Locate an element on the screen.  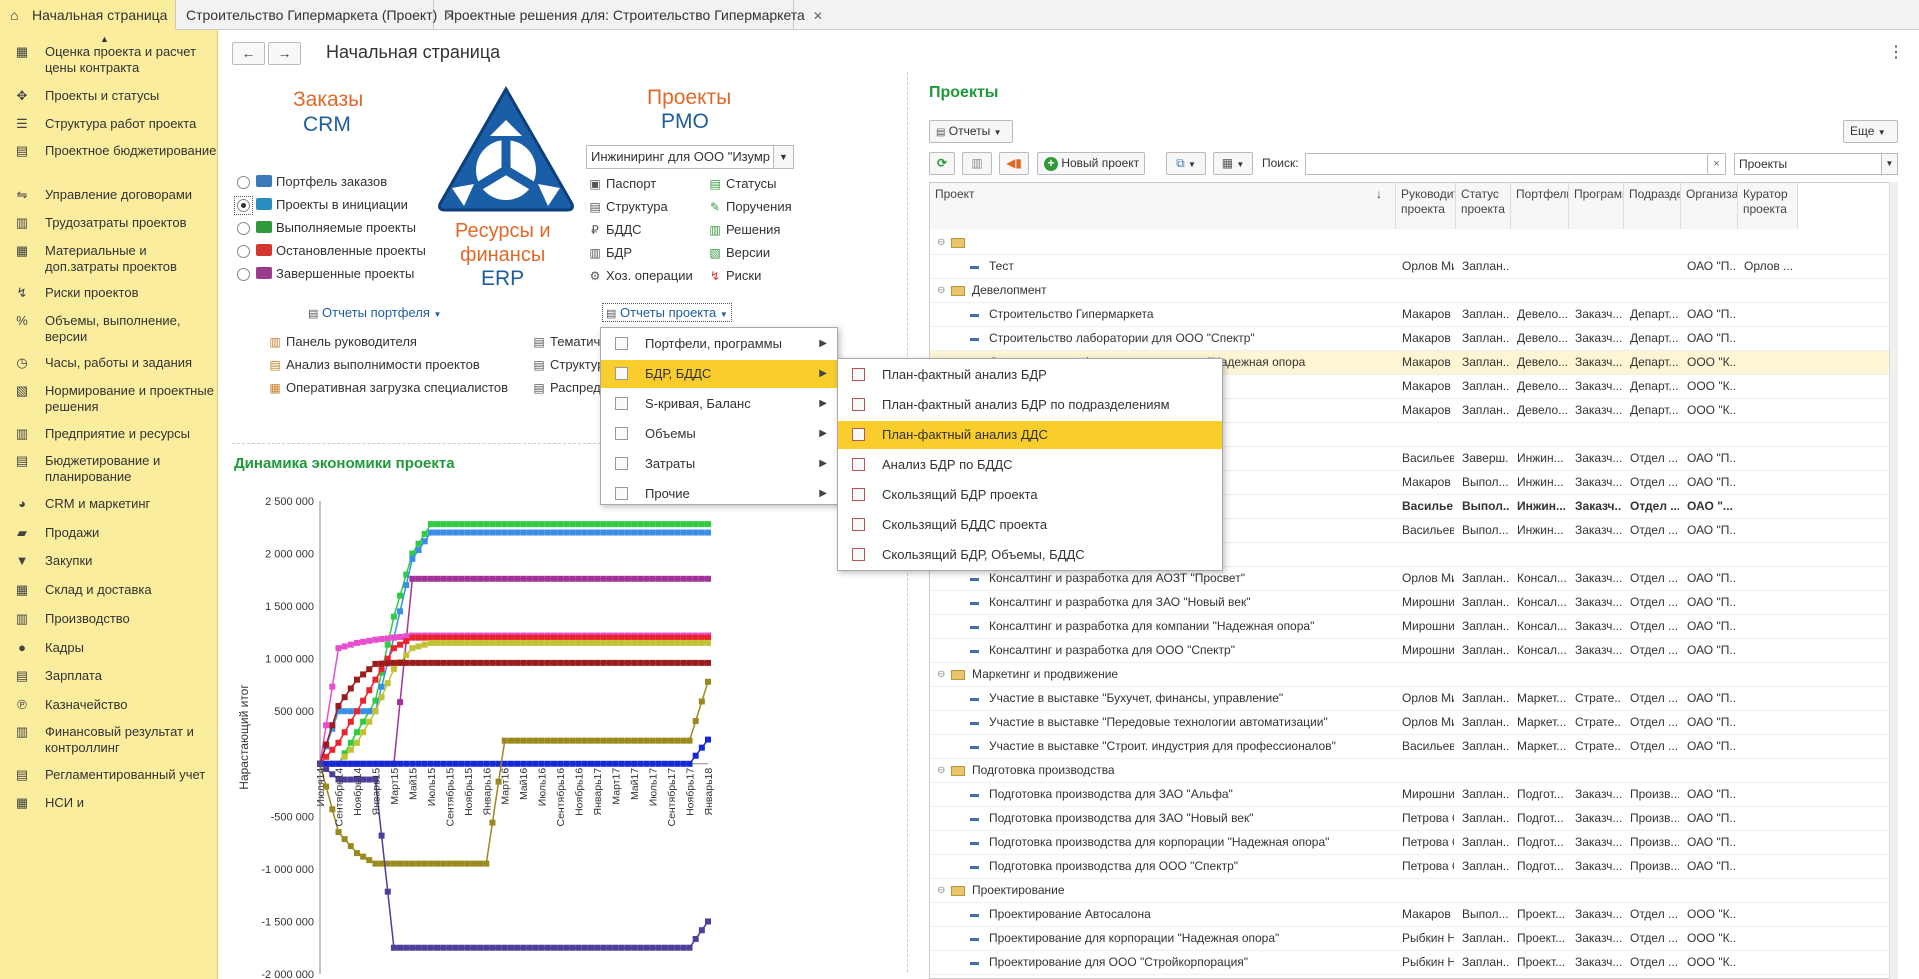
table-scrollbar is located at coordinates (1893, 580).